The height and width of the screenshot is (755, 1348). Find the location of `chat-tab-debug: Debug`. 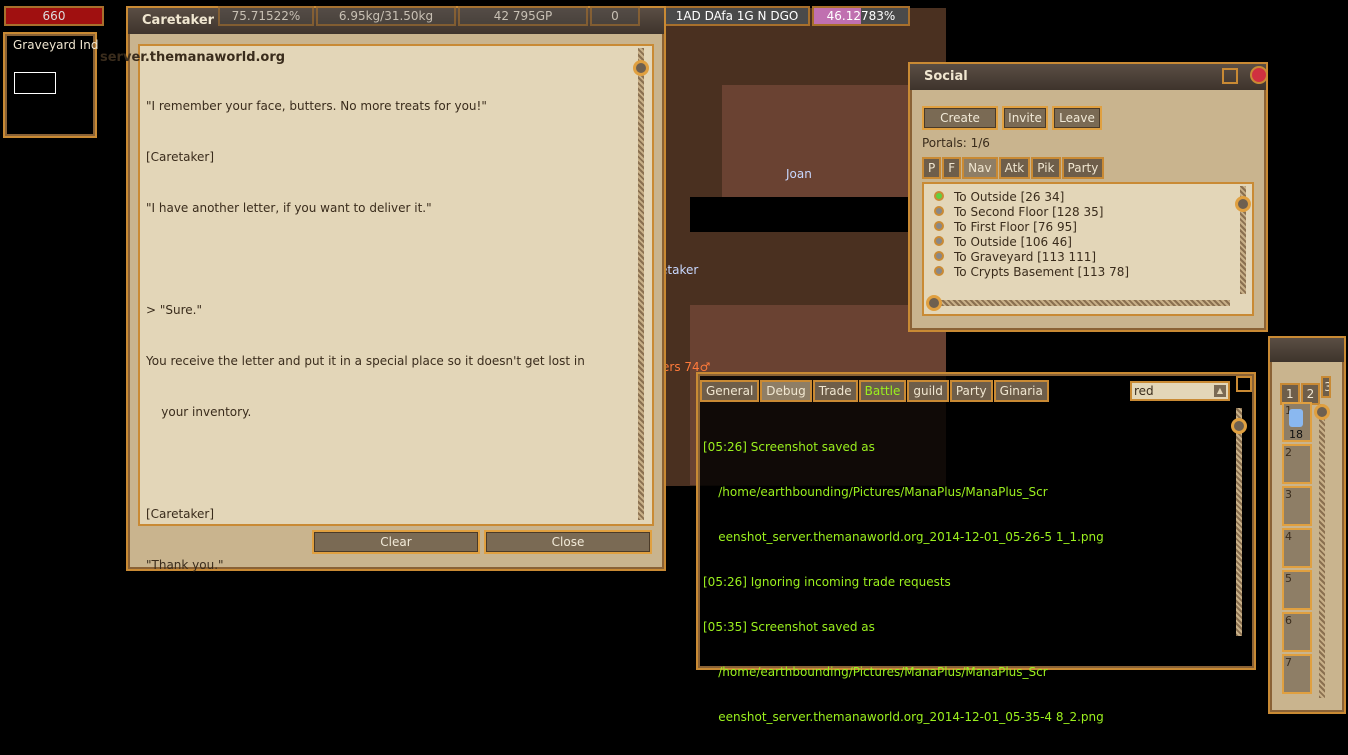

chat-tab-debug: Debug is located at coordinates (786, 391).